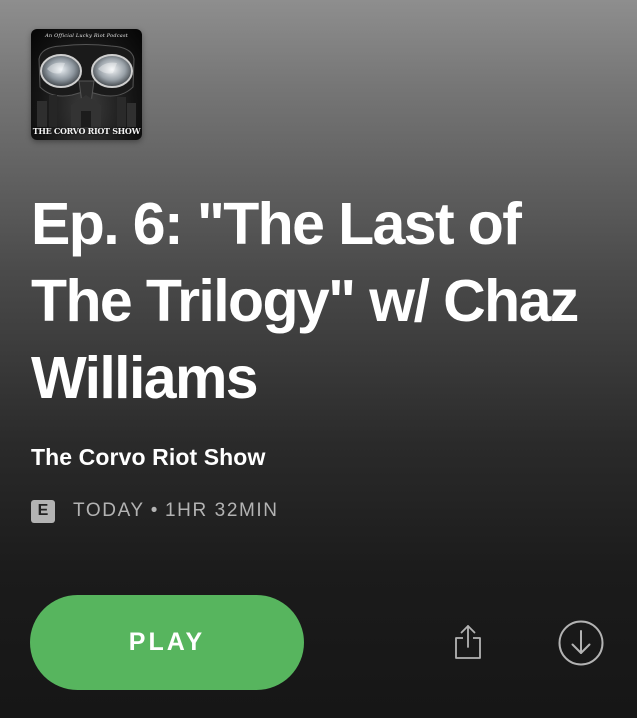 The image size is (637, 718). I want to click on episode-duration: 1HR 32MIN, so click(221, 510).